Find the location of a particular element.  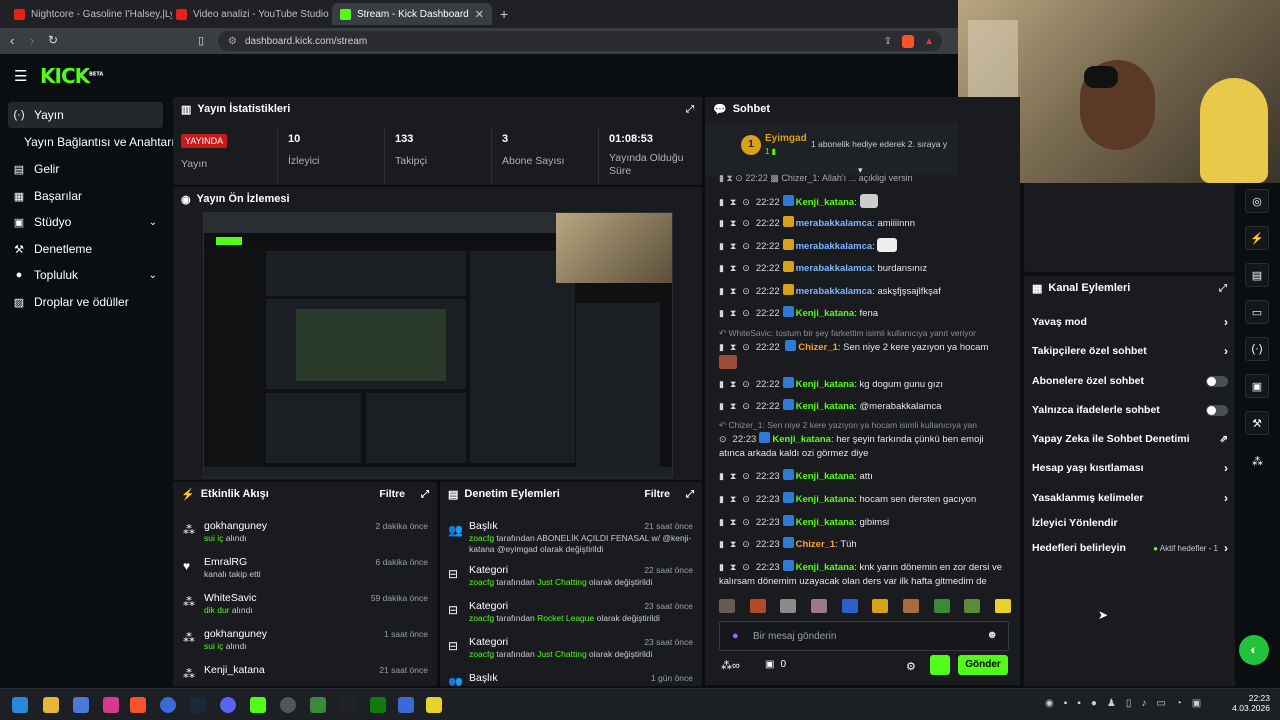

sidebar-item-studyo: ▣ Stüdyo ⌄ is located at coordinates (85, 222).